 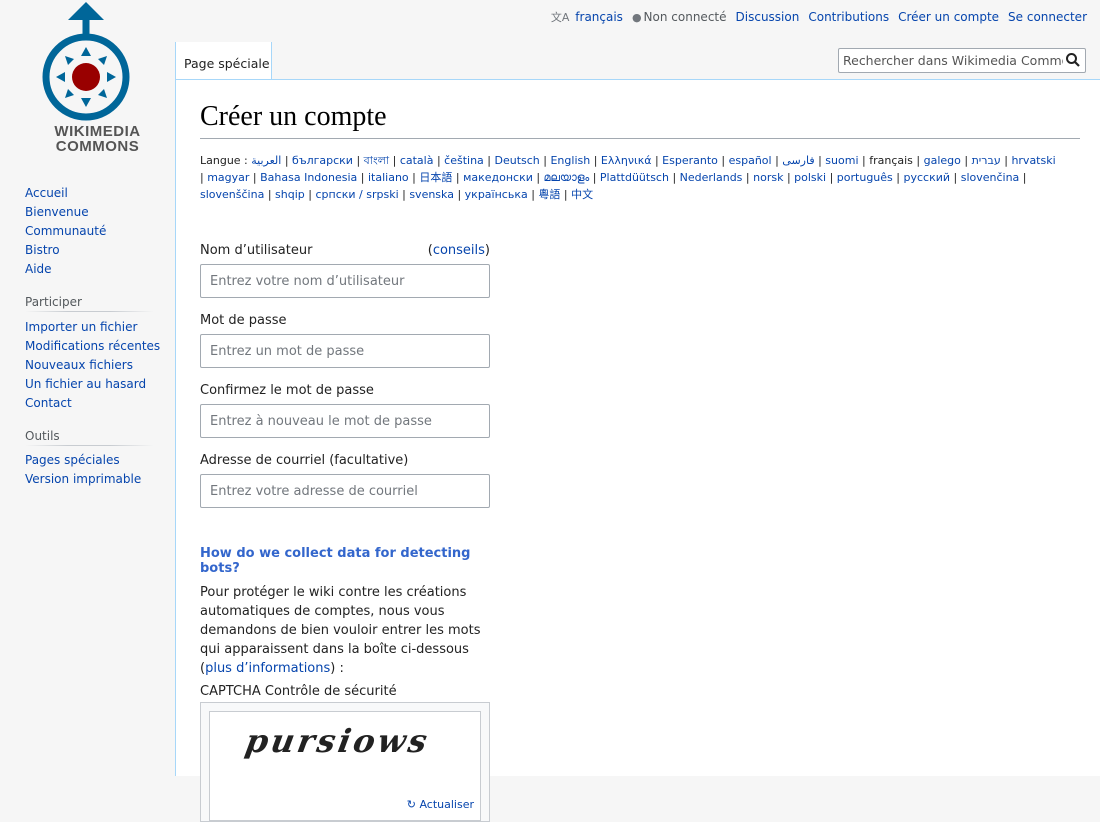 I want to click on language-option: فارسی, so click(x=798, y=160).